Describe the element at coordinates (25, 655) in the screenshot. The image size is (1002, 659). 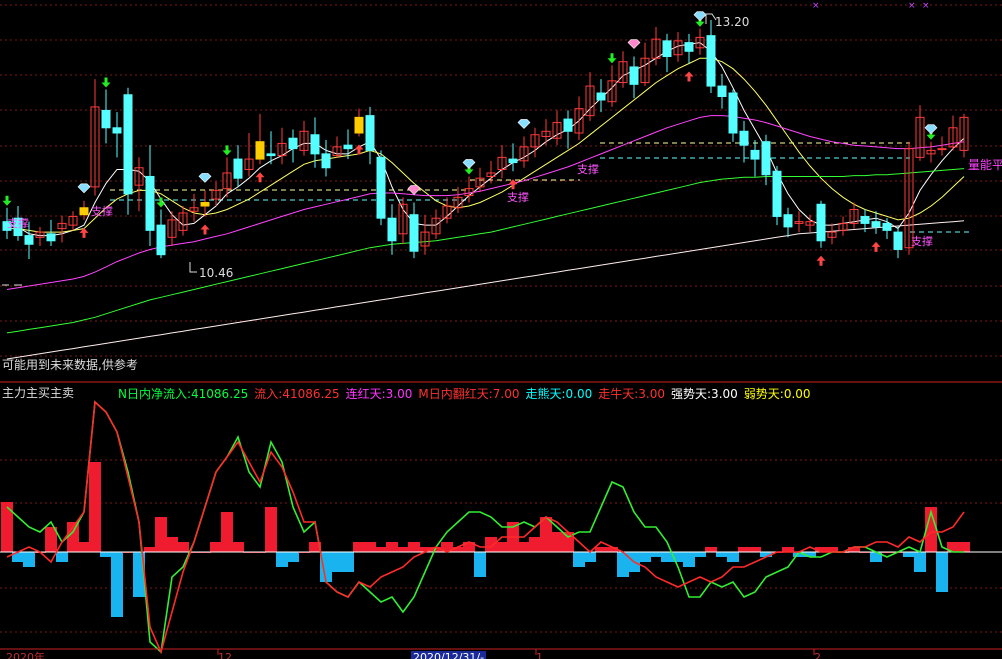
I see `time-axis-label: 2020年` at that location.